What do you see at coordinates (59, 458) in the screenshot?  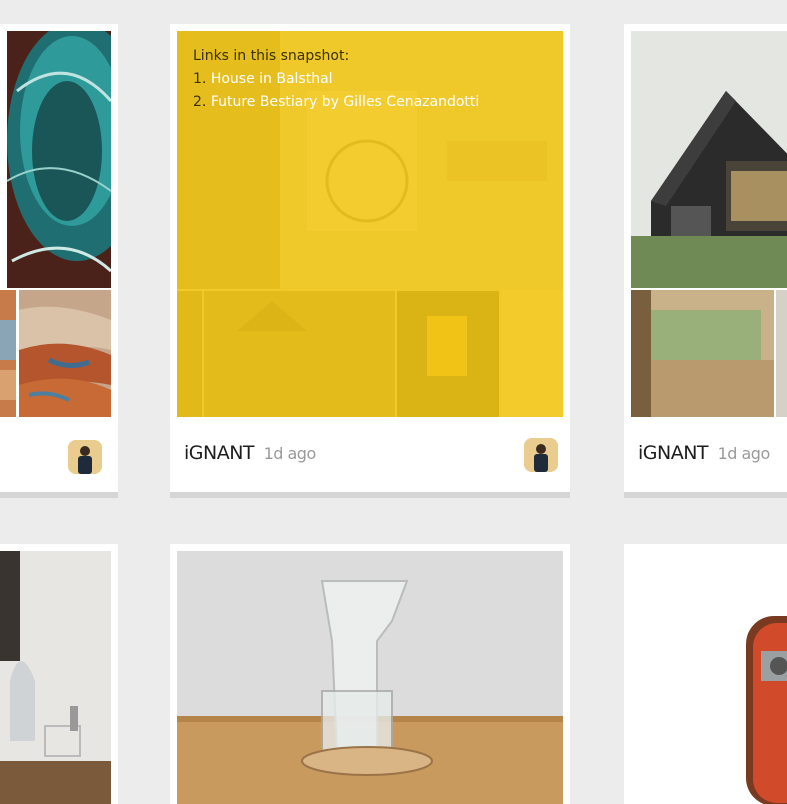 I see `card-footer` at bounding box center [59, 458].